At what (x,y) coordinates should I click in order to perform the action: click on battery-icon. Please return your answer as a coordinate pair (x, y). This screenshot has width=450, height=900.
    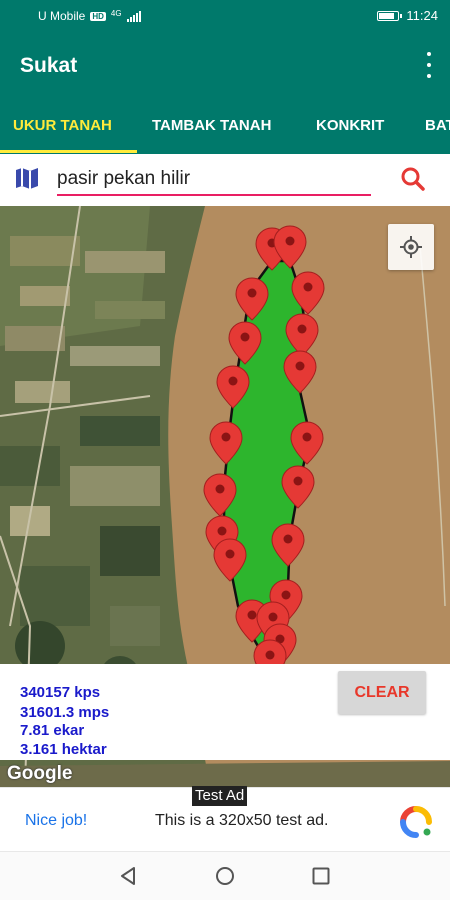
    Looking at the image, I should click on (390, 15).